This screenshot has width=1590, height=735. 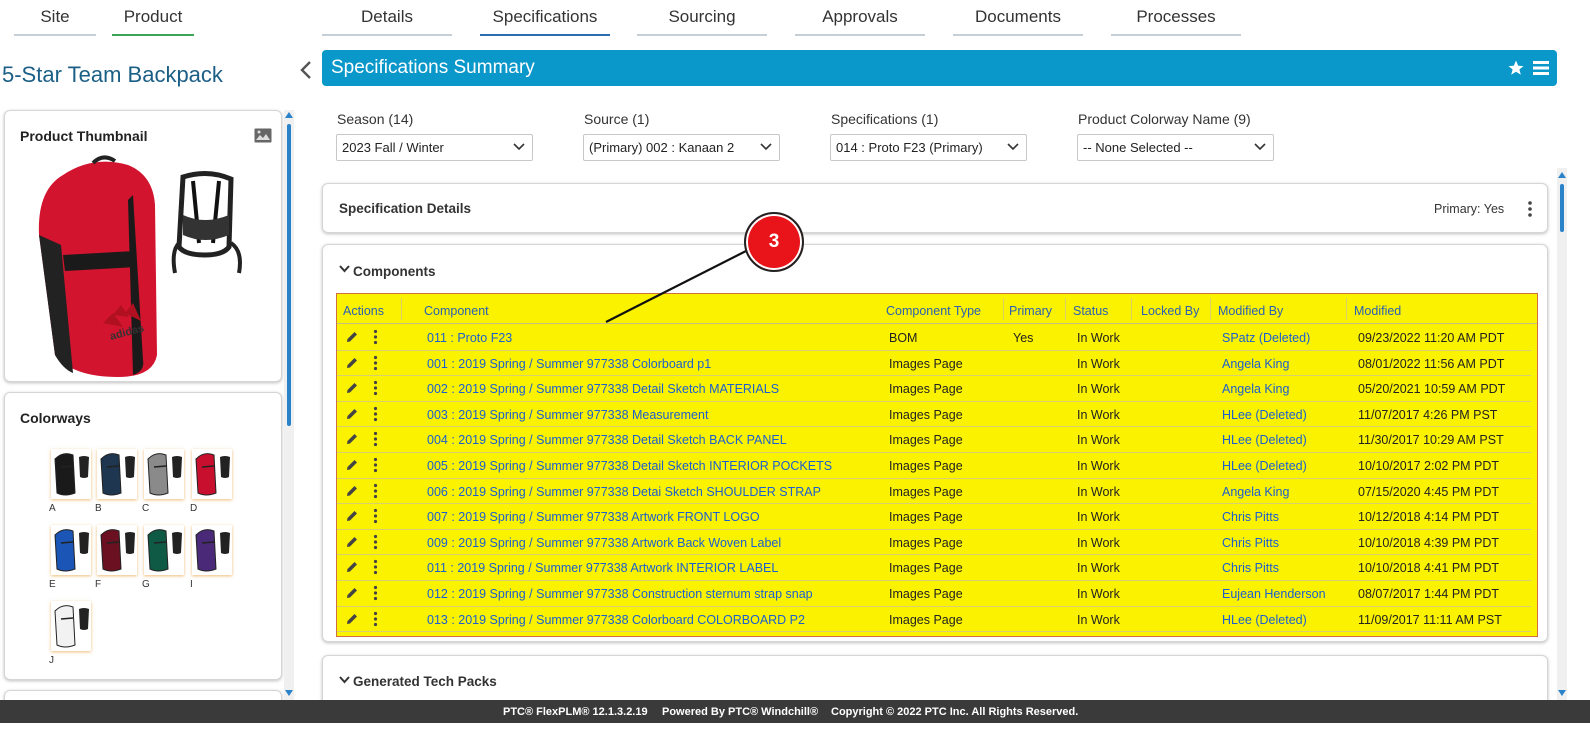 What do you see at coordinates (860, 18) in the screenshot?
I see `tab-approvals: Approvals` at bounding box center [860, 18].